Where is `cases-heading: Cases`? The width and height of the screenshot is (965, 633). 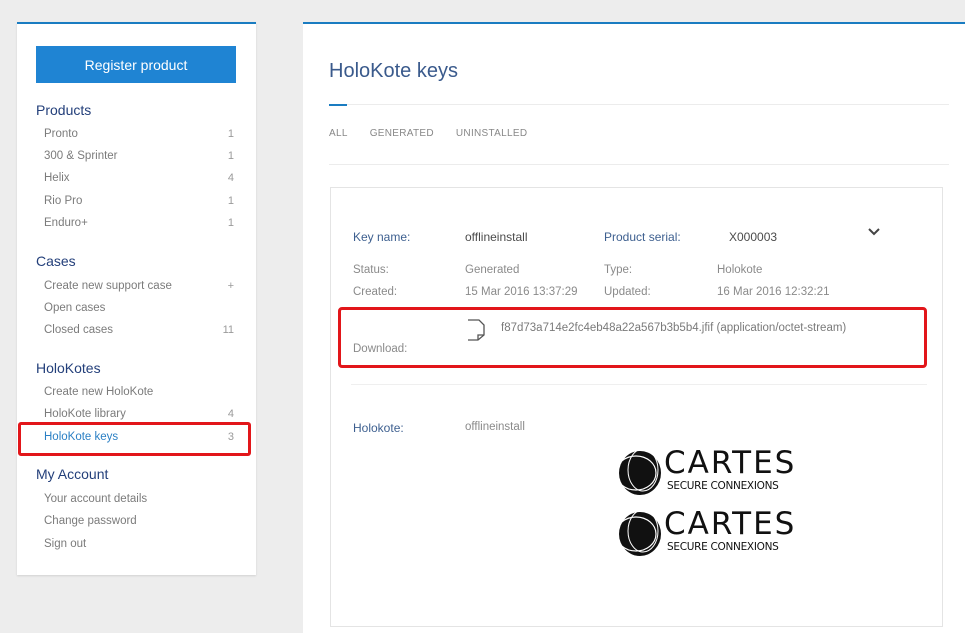
cases-heading: Cases is located at coordinates (56, 261).